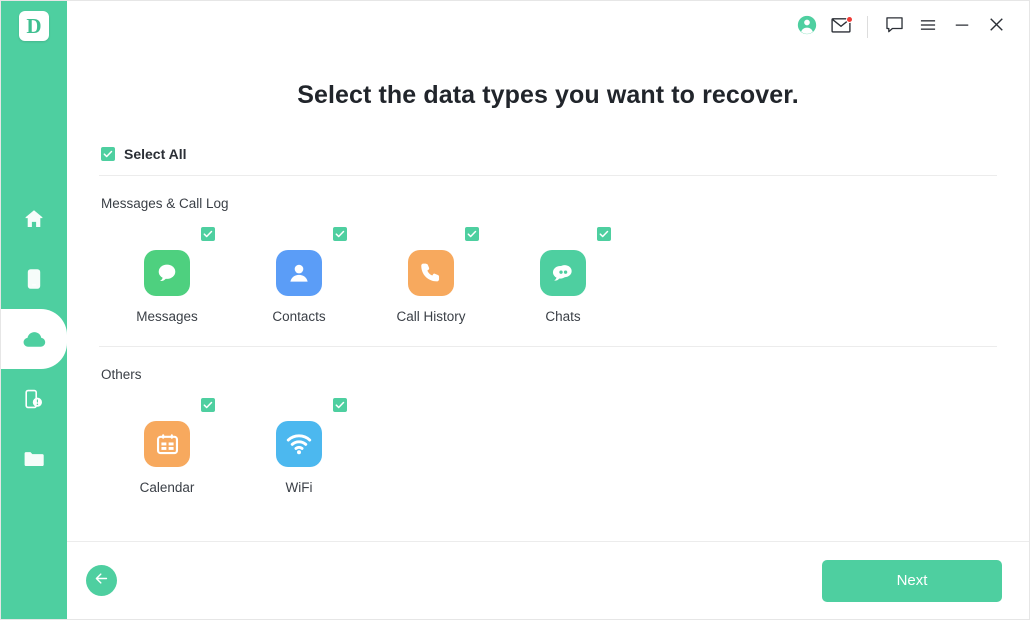 The width and height of the screenshot is (1030, 620). Describe the element at coordinates (340, 234) in the screenshot. I see `contacts-checkbox` at that location.